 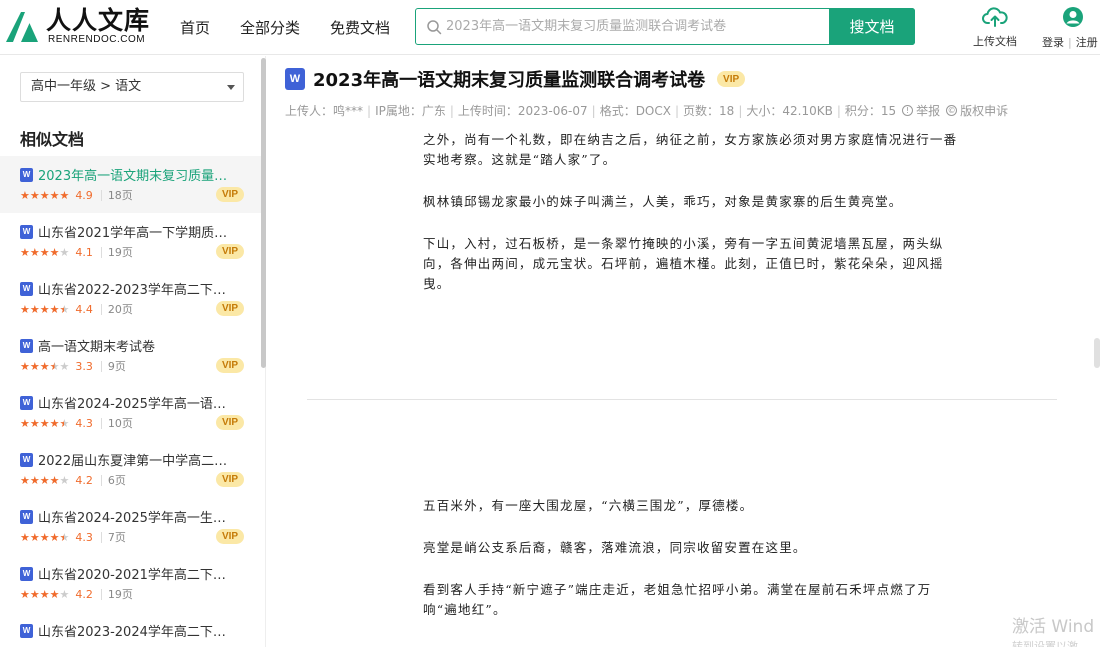 I want to click on nav-home: 首页, so click(x=195, y=27).